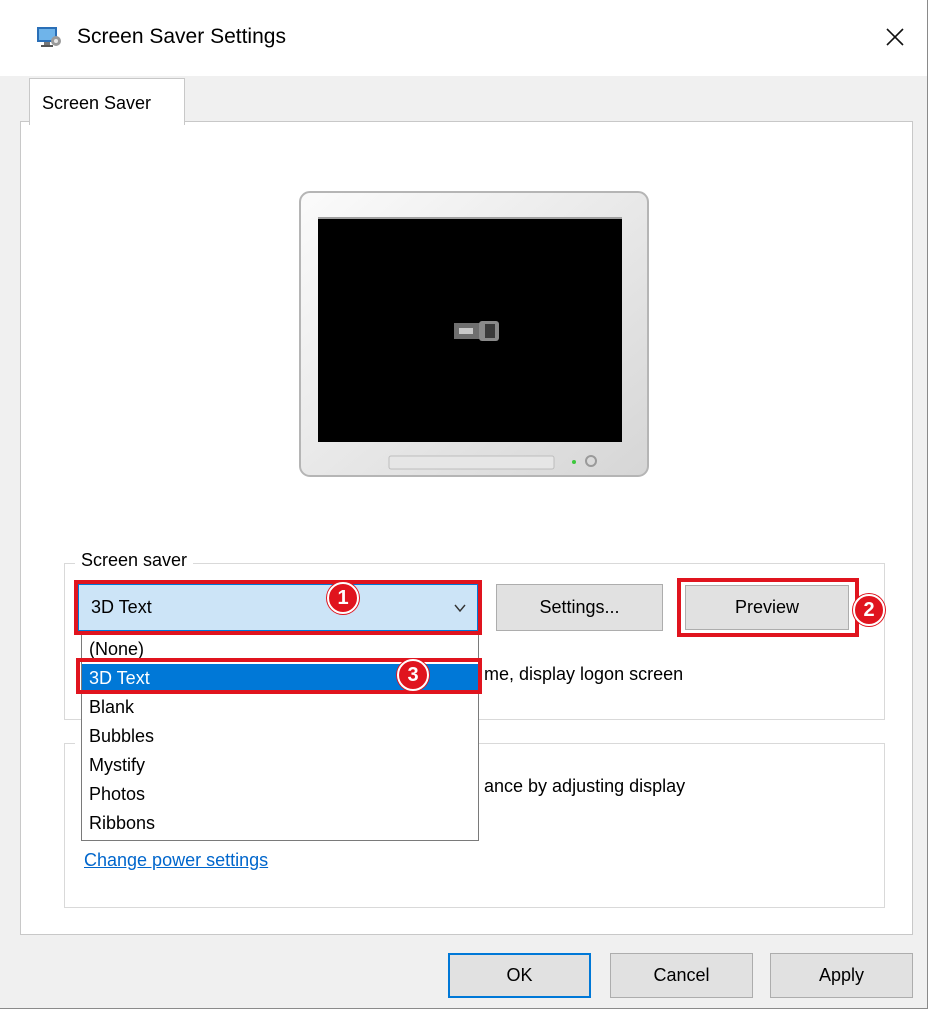  Describe the element at coordinates (97, 103) in the screenshot. I see `tab-label: Screen Saver` at that location.